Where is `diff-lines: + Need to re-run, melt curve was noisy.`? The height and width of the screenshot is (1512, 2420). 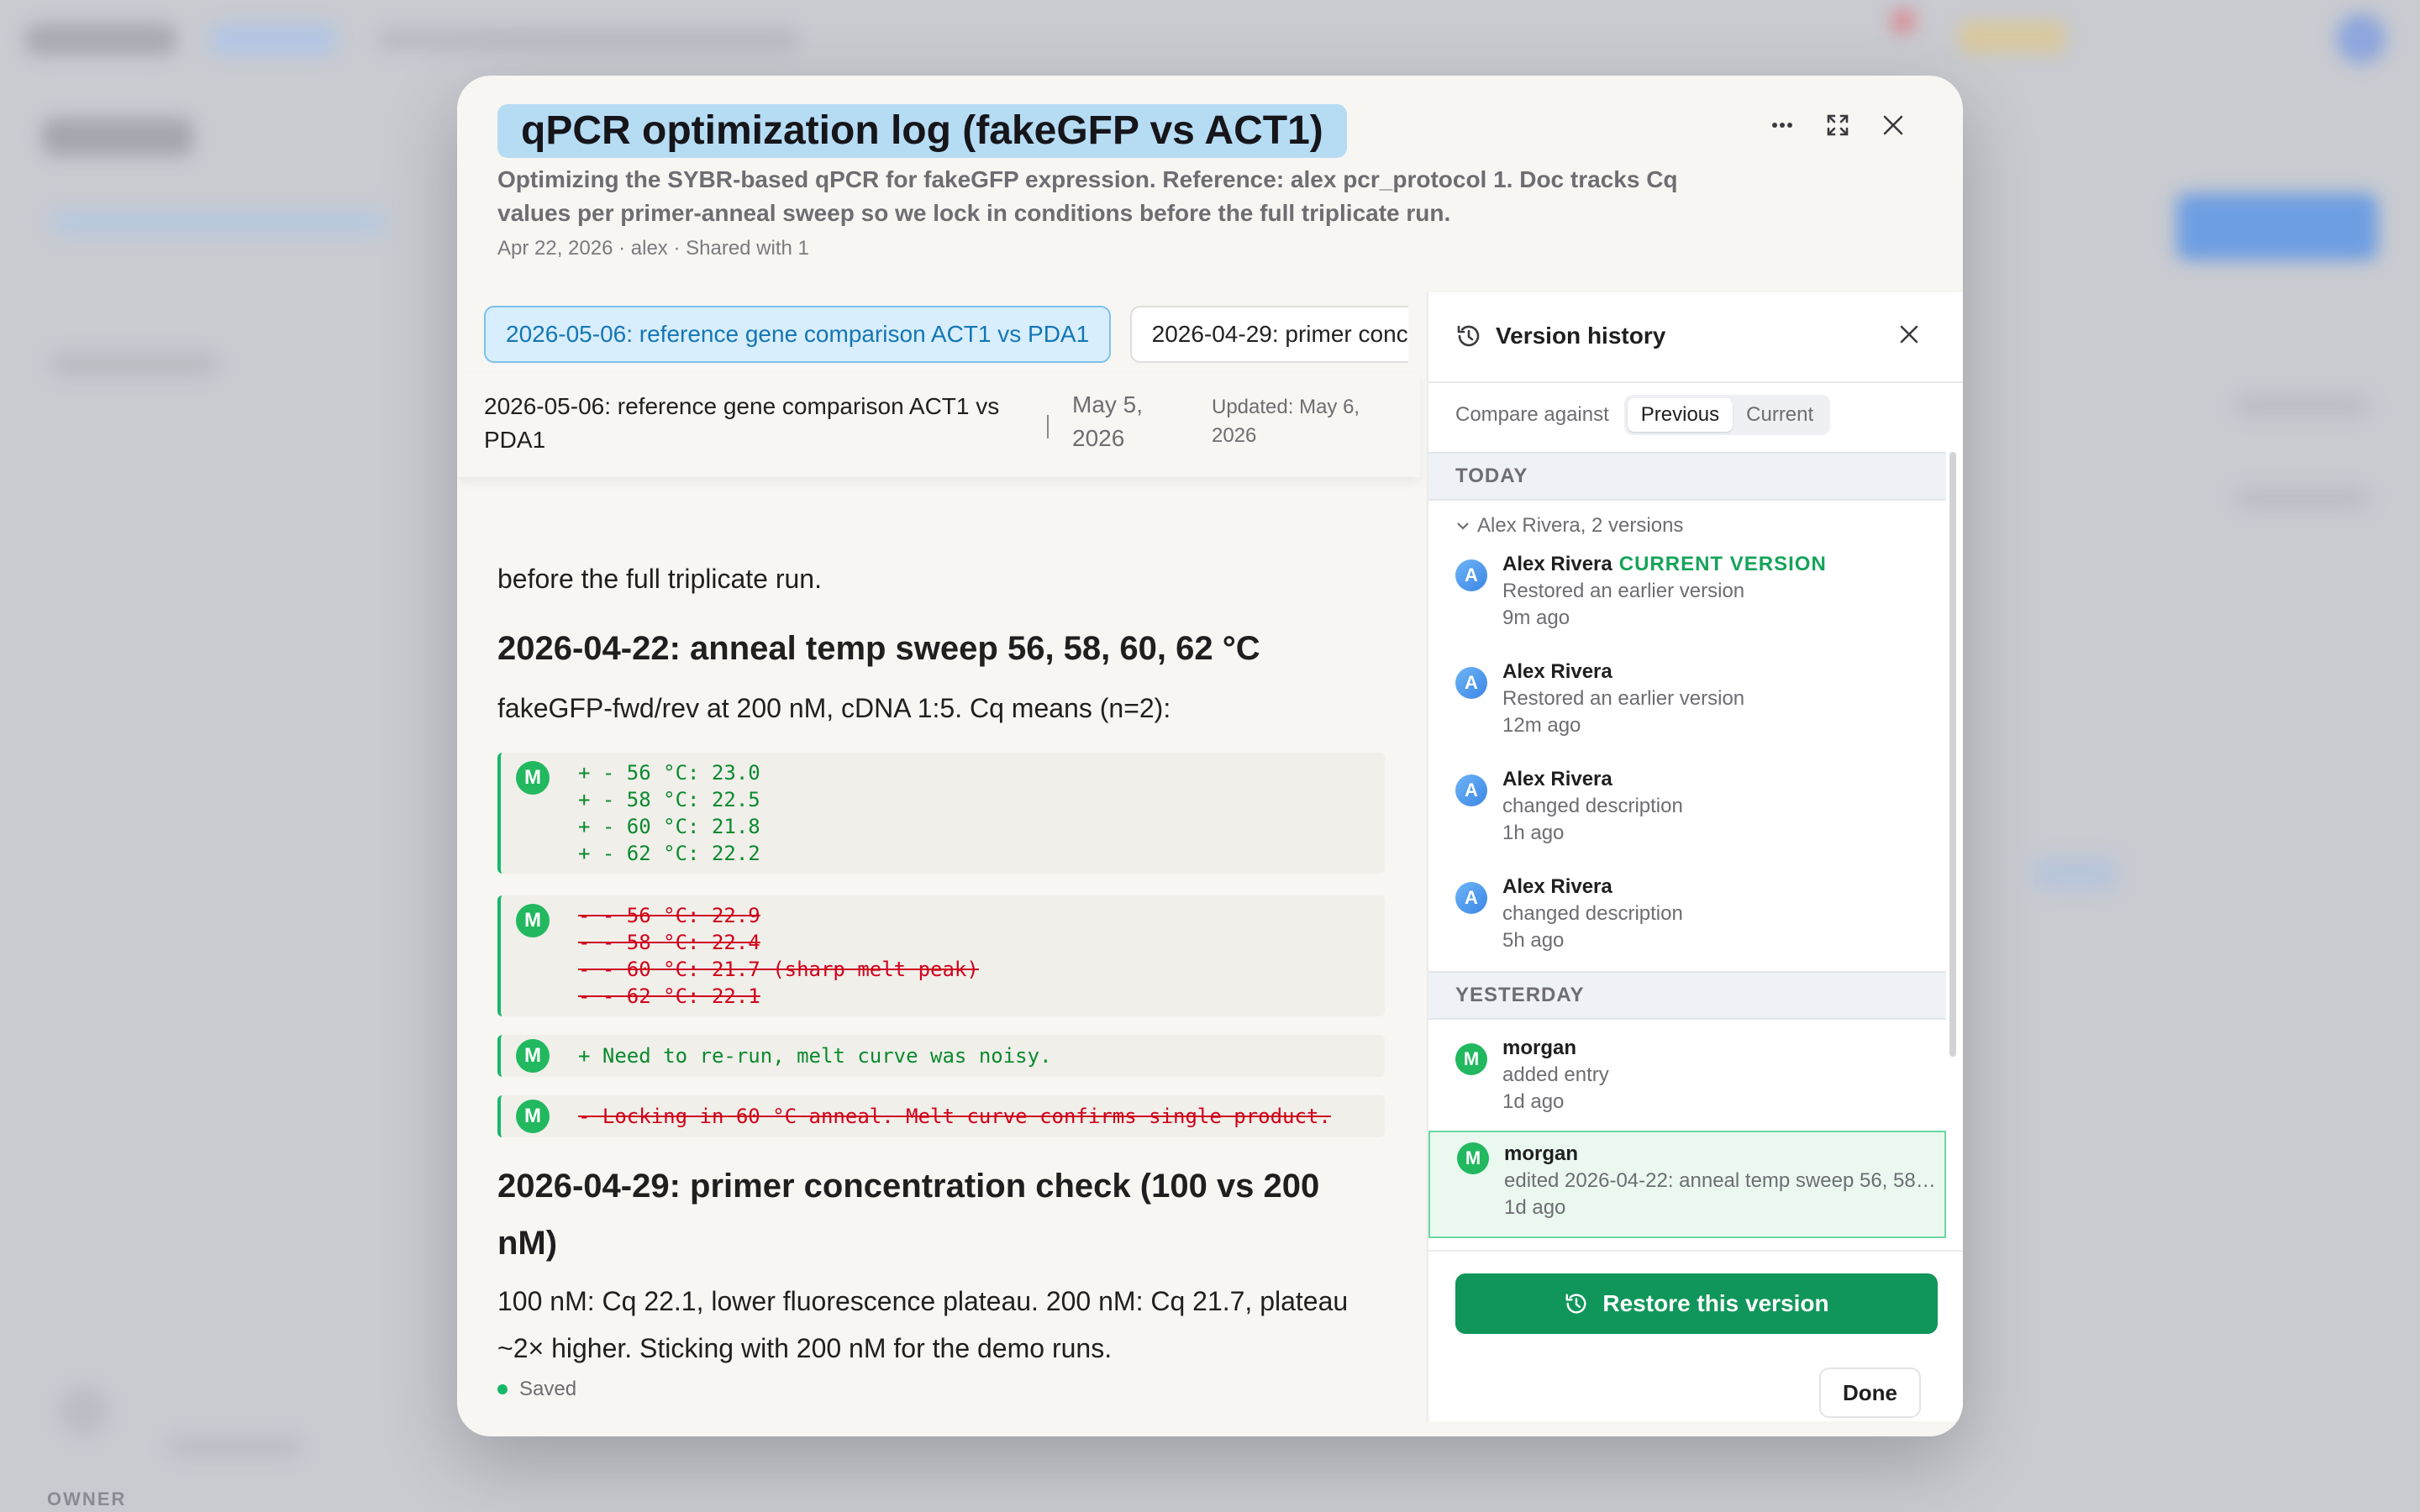
diff-lines: + Need to re-run, melt curve was noisy. is located at coordinates (815, 1055).